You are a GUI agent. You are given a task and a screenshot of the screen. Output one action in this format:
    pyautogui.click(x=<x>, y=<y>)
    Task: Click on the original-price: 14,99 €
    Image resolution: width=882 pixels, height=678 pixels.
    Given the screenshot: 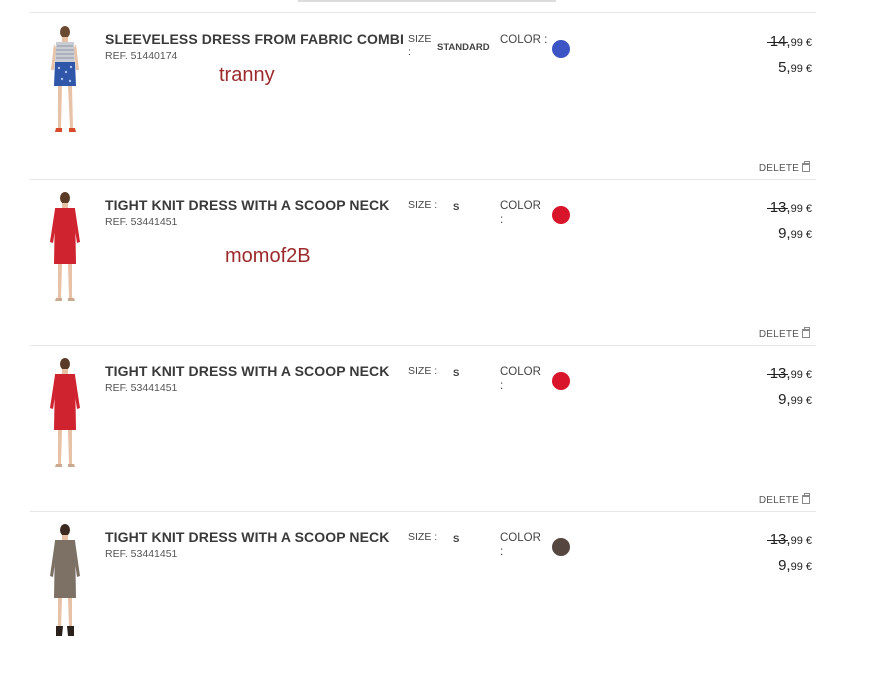 What is the action you would take?
    pyautogui.click(x=789, y=41)
    